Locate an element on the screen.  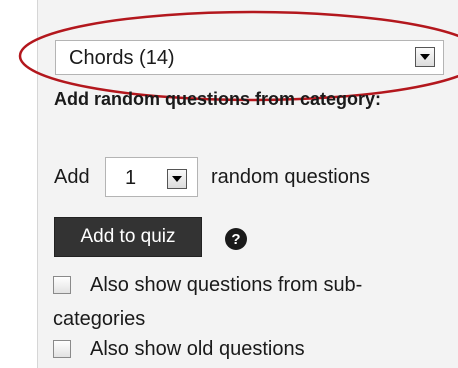
random-count-value: 1 is located at coordinates (131, 178).